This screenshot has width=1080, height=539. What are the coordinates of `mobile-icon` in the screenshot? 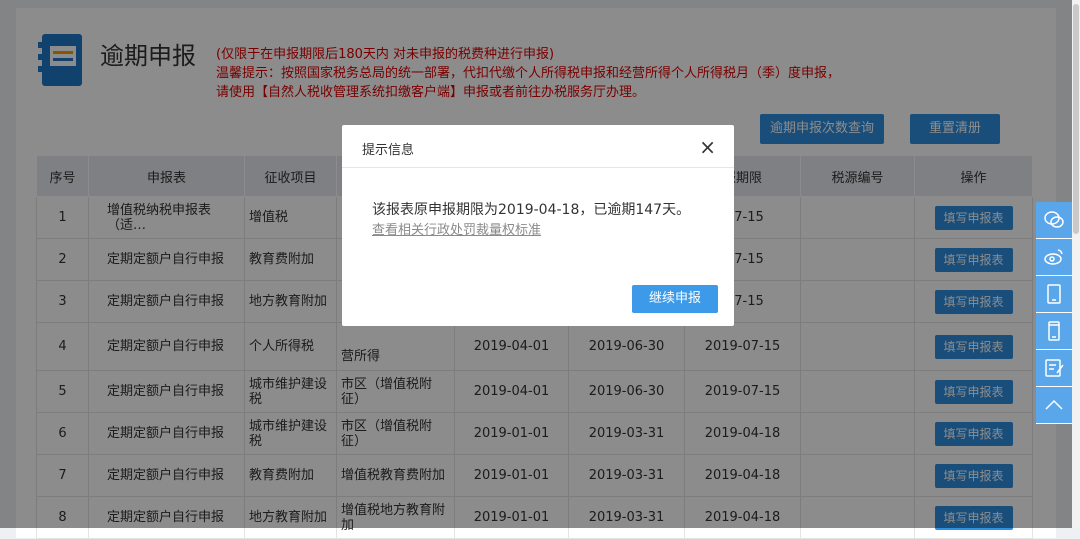 It's located at (1054, 331).